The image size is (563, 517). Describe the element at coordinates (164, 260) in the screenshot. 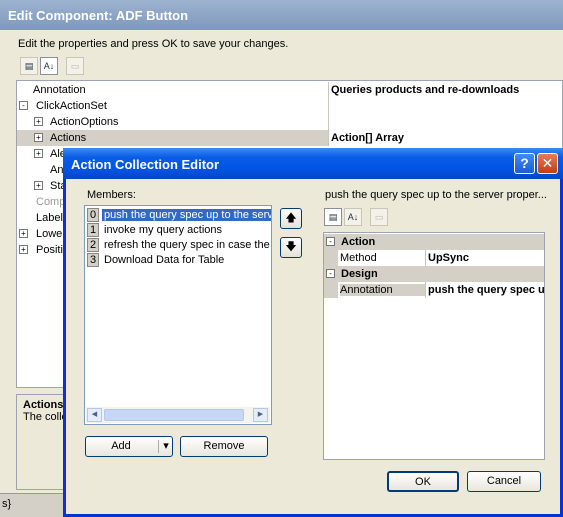

I see `member-text: Download Data for Table` at that location.